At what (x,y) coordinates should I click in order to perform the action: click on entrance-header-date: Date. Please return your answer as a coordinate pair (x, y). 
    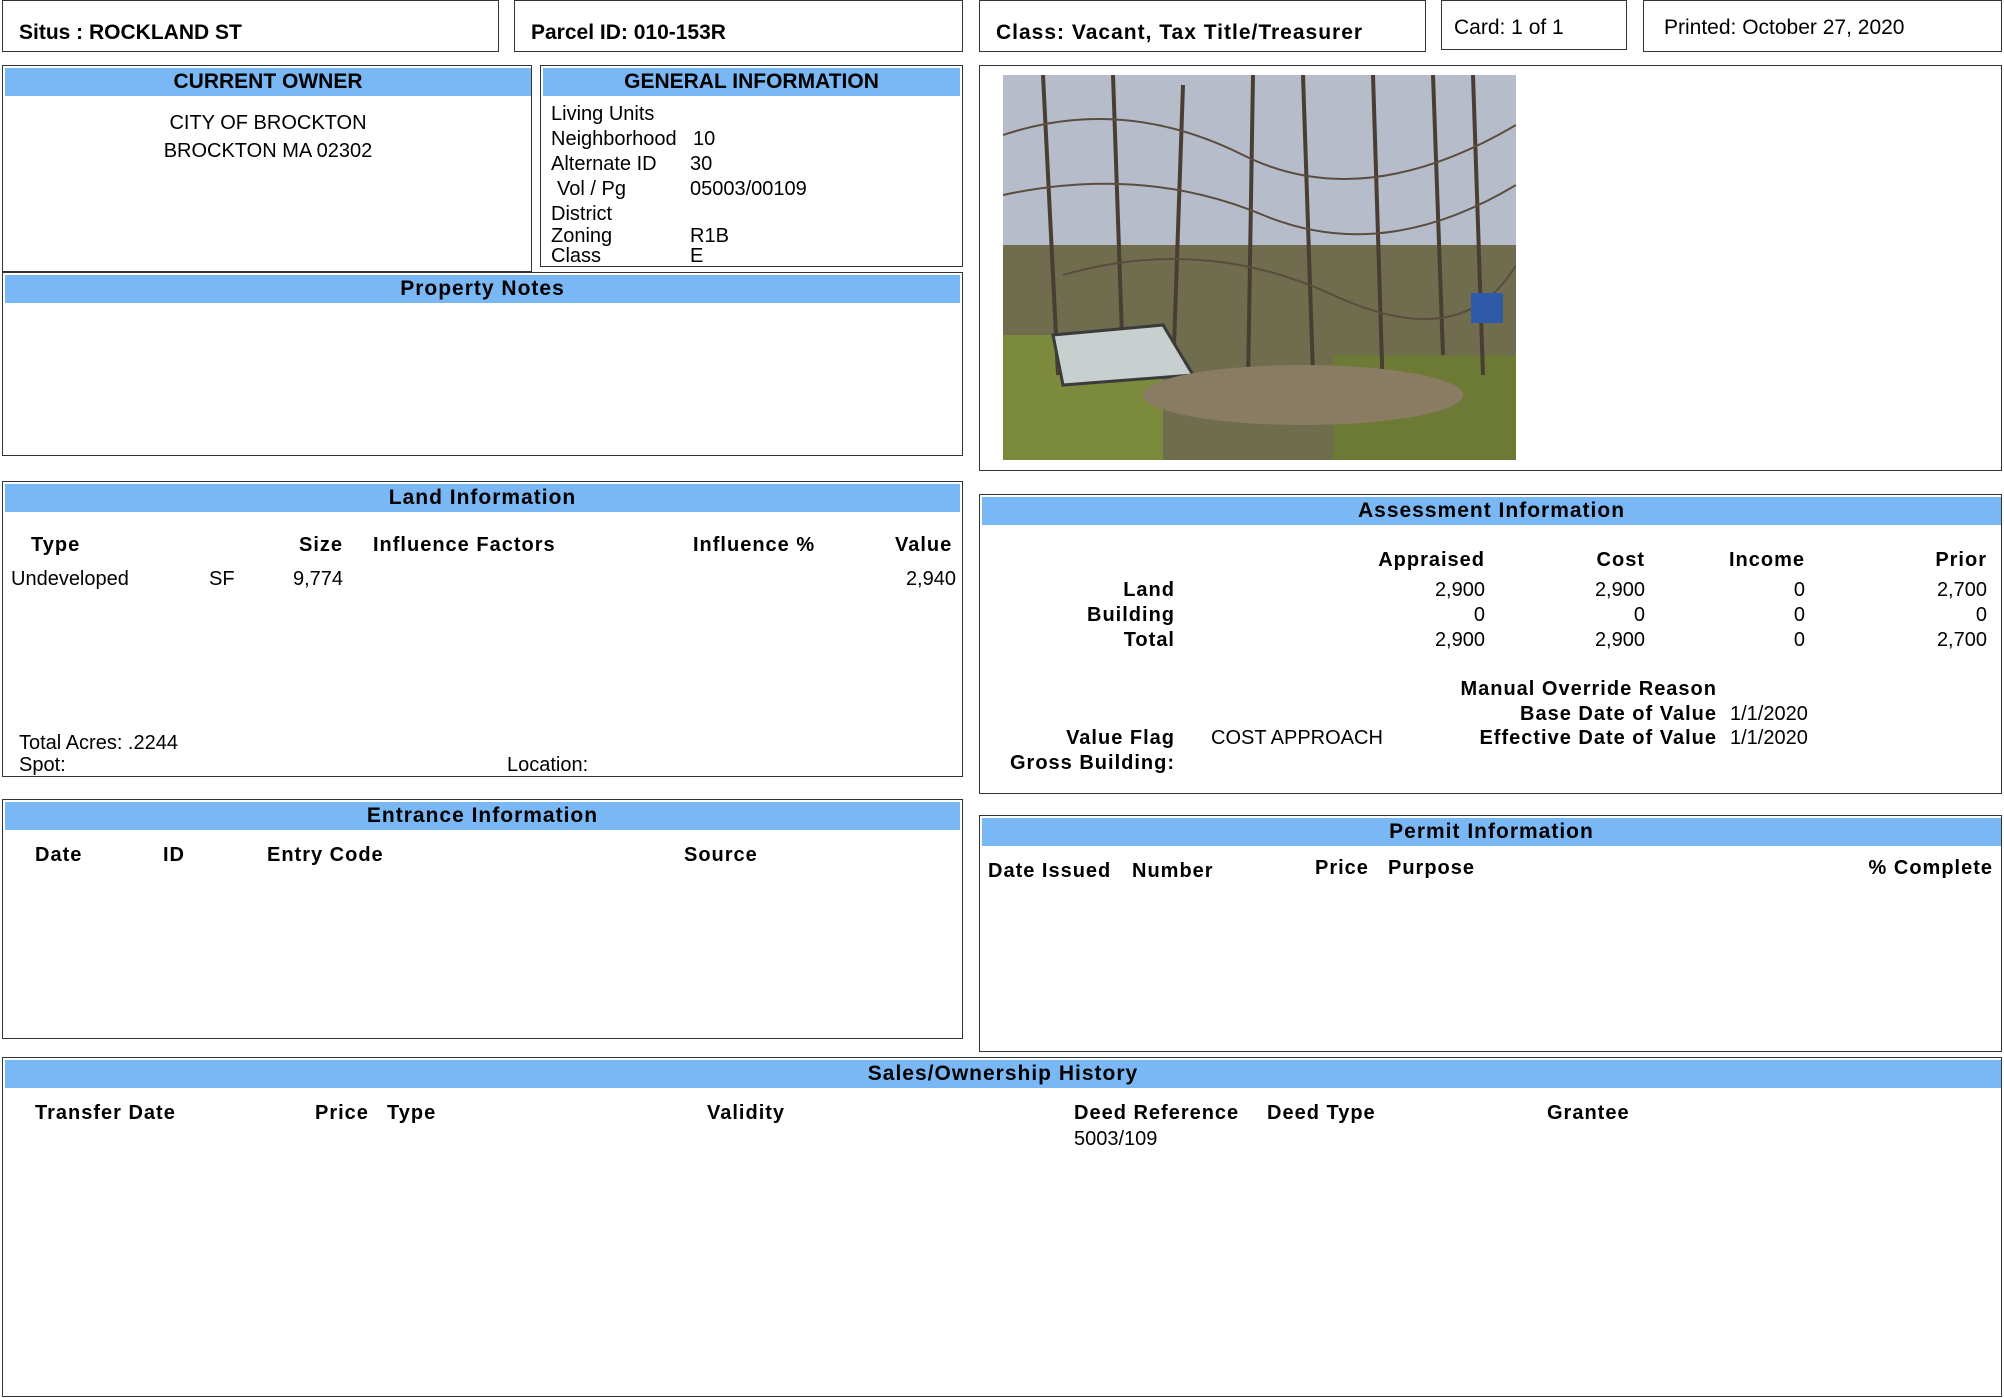
    Looking at the image, I should click on (59, 855).